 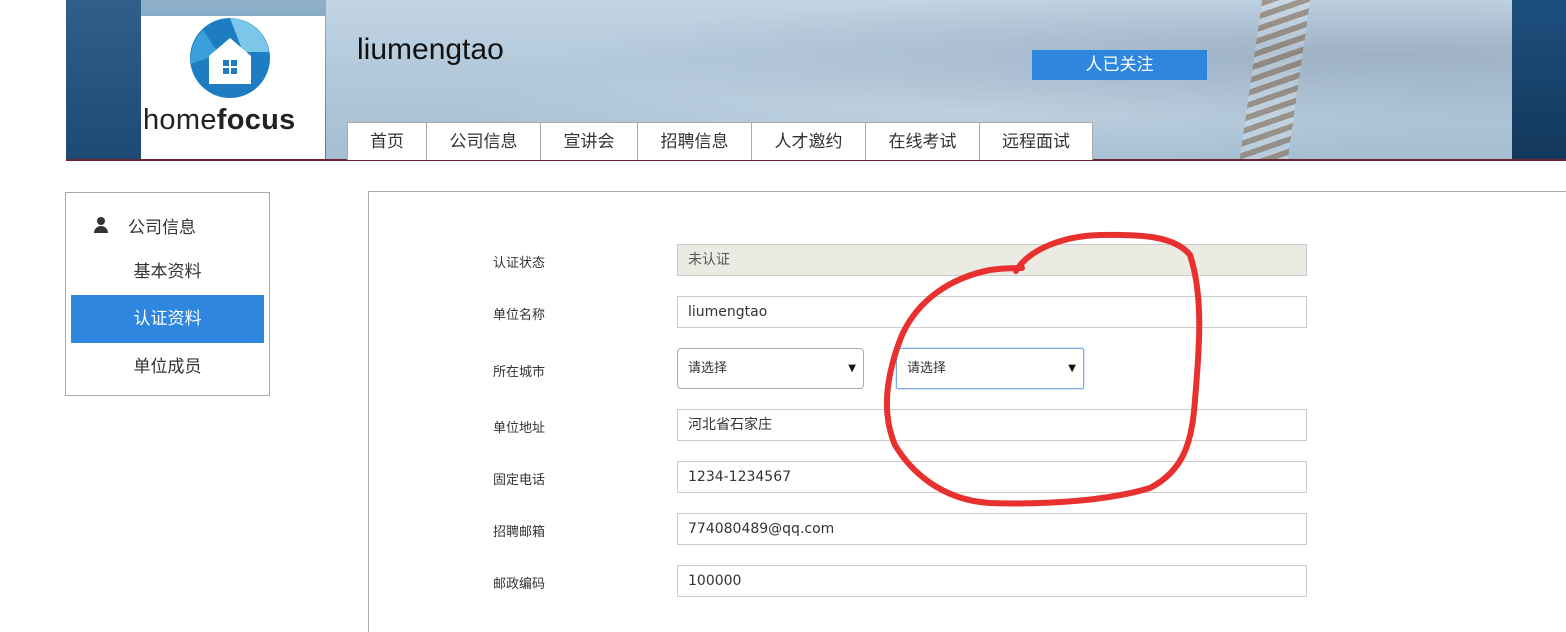 I want to click on nav-home: 首页, so click(x=387, y=141).